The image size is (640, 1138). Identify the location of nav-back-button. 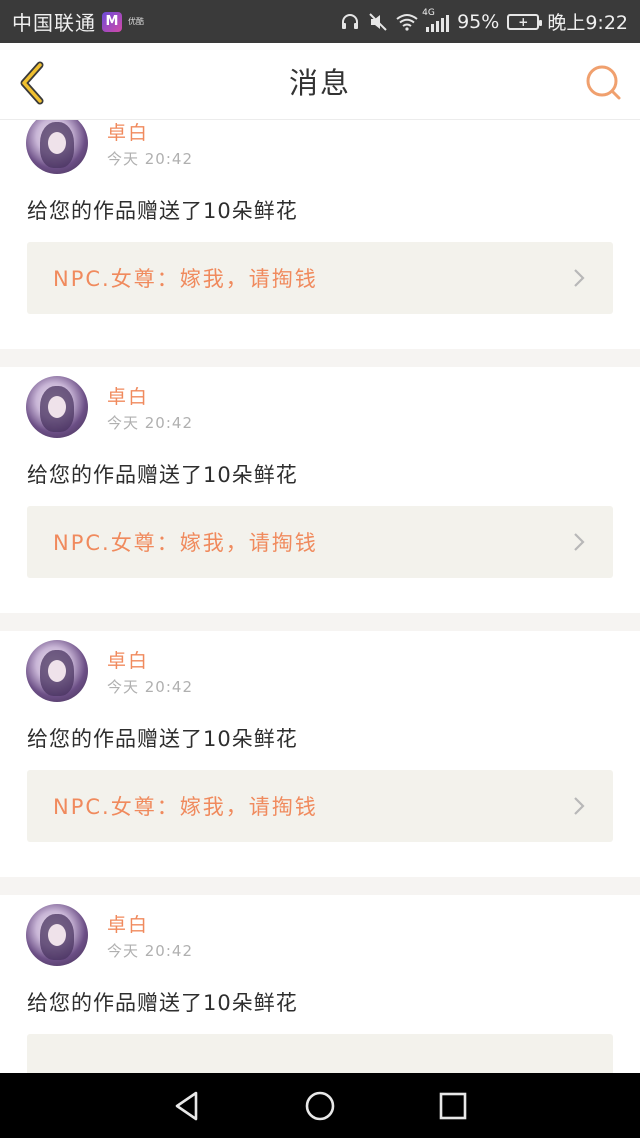
(187, 1106).